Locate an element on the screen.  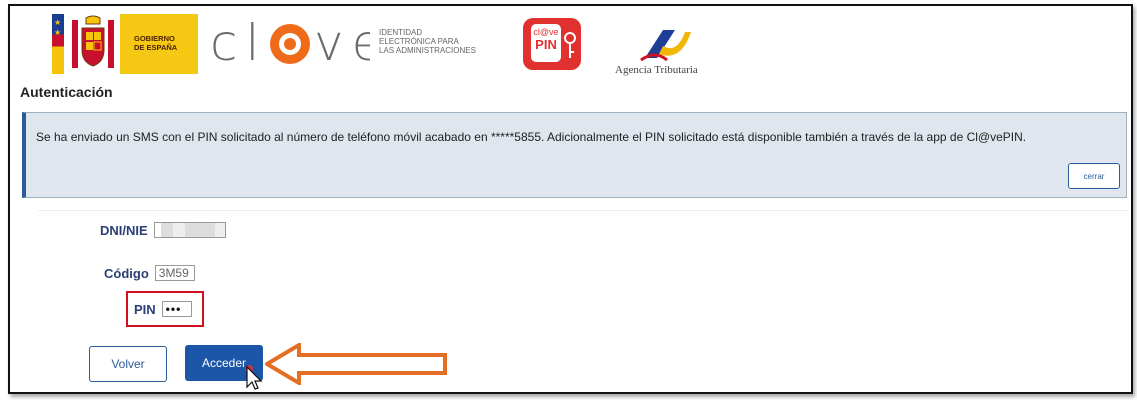
page-title: Autenticación is located at coordinates (66, 92).